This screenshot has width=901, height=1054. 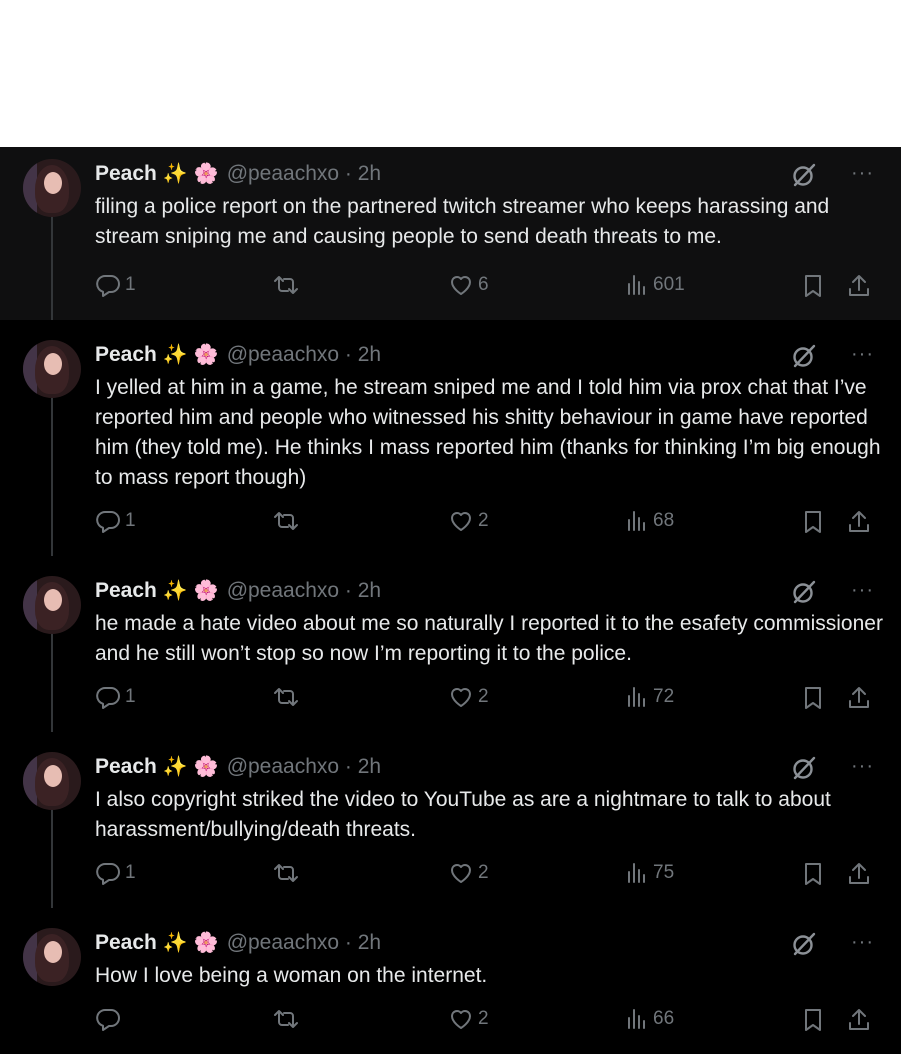 What do you see at coordinates (649, 697) in the screenshot?
I see `views-button: 72` at bounding box center [649, 697].